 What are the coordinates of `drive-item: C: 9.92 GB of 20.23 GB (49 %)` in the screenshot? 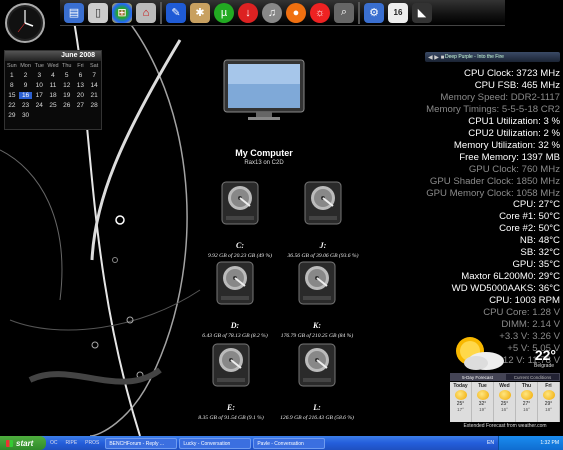 It's located at (240, 219).